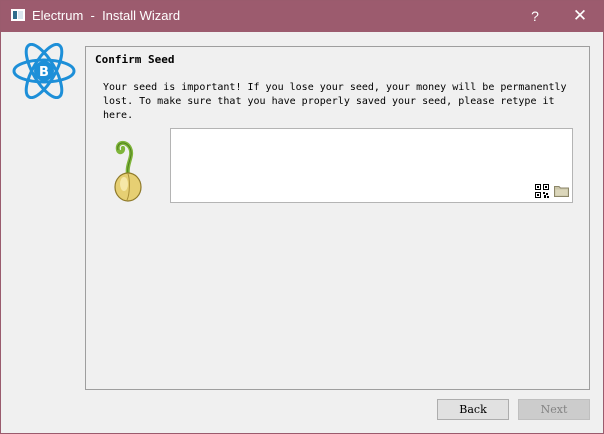 The height and width of the screenshot is (434, 604). I want to click on folder-icon, so click(561, 191).